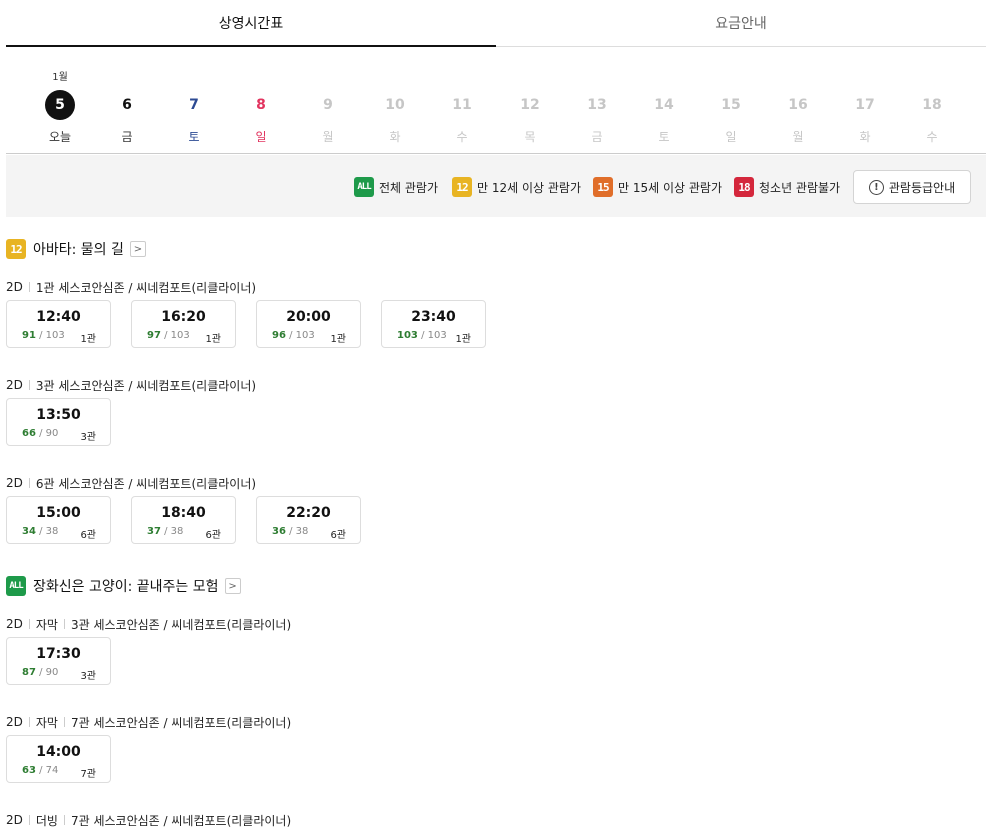  Describe the element at coordinates (741, 23) in the screenshot. I see `tab-pricing: 요금안내` at that location.